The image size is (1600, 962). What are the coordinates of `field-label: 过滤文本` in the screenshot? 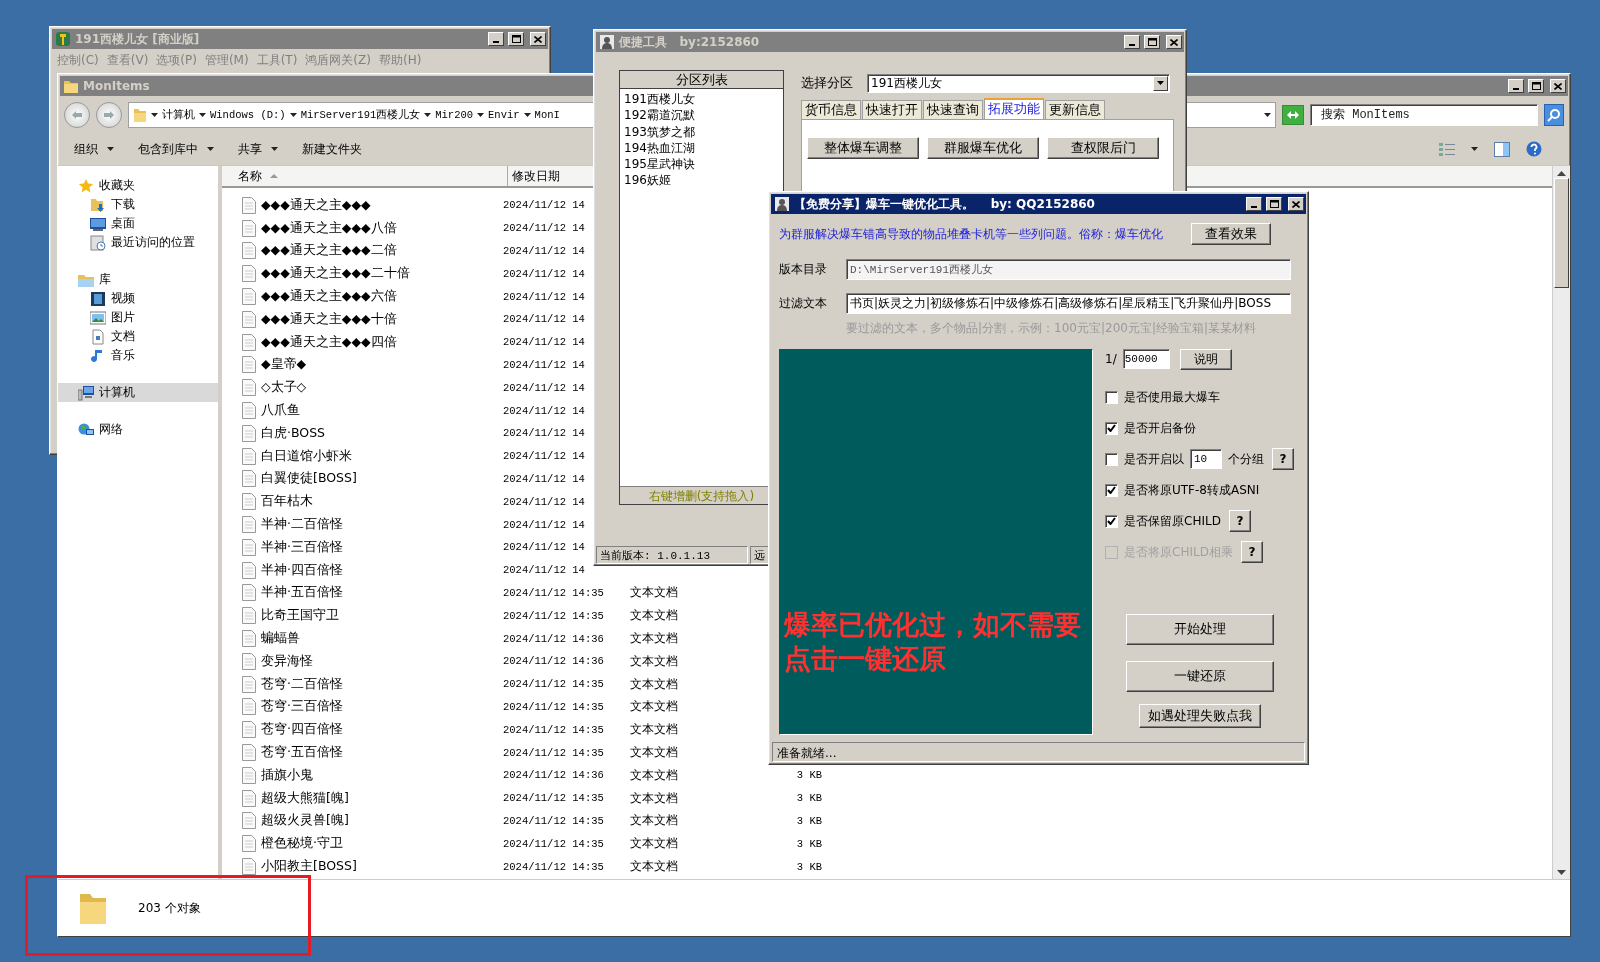 It's located at (803, 303).